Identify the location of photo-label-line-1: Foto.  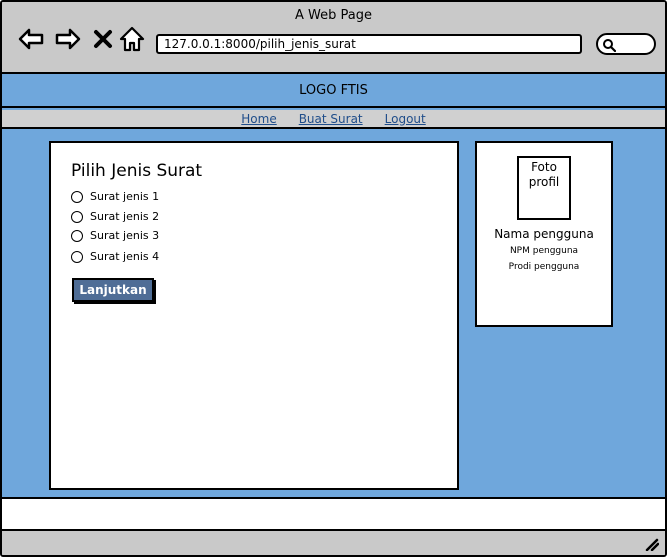
(544, 167).